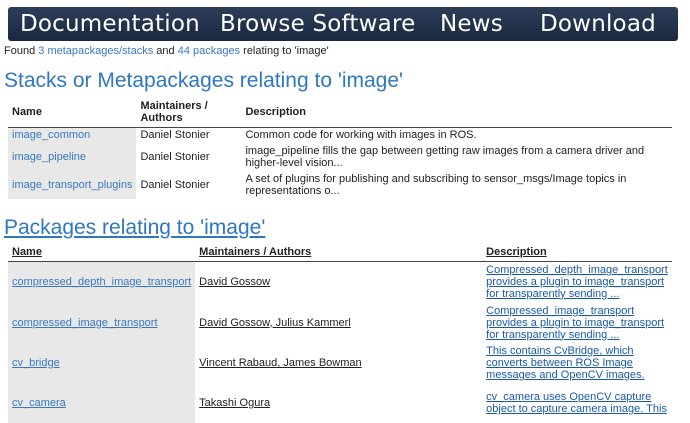  What do you see at coordinates (36, 363) in the screenshot?
I see `package-link: cv_bridge` at bounding box center [36, 363].